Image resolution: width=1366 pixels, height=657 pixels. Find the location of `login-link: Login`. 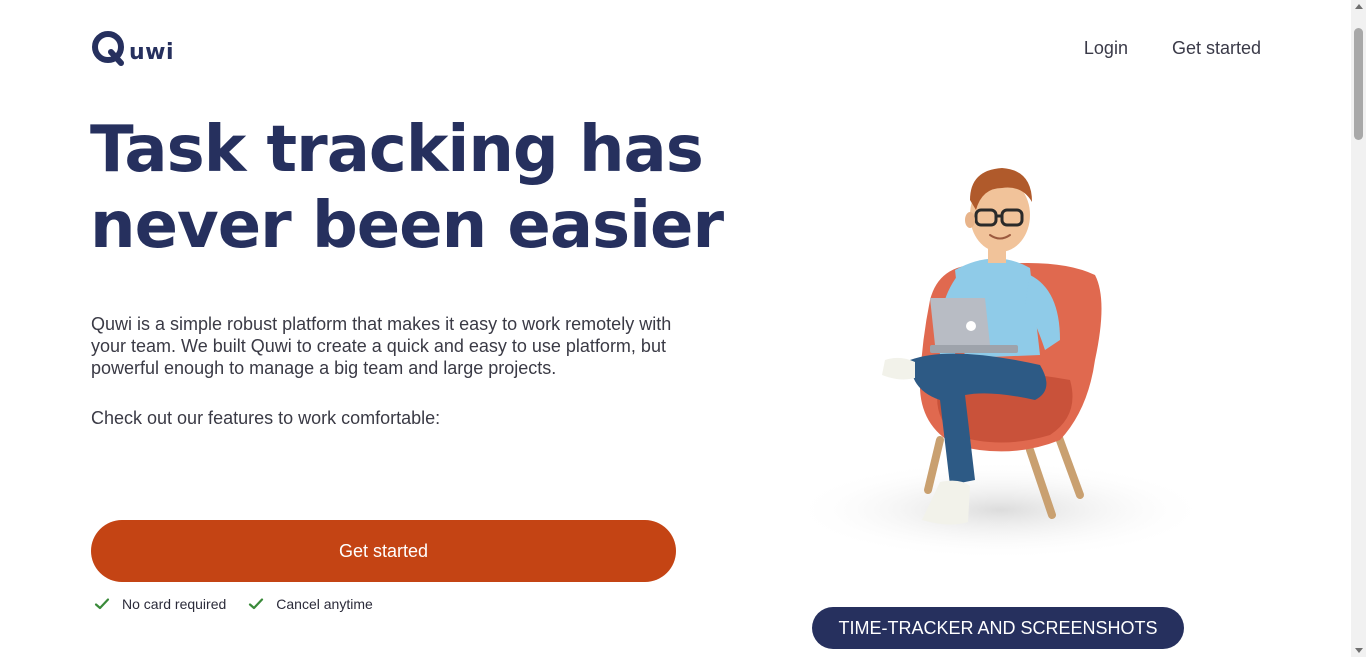

login-link: Login is located at coordinates (1106, 48).